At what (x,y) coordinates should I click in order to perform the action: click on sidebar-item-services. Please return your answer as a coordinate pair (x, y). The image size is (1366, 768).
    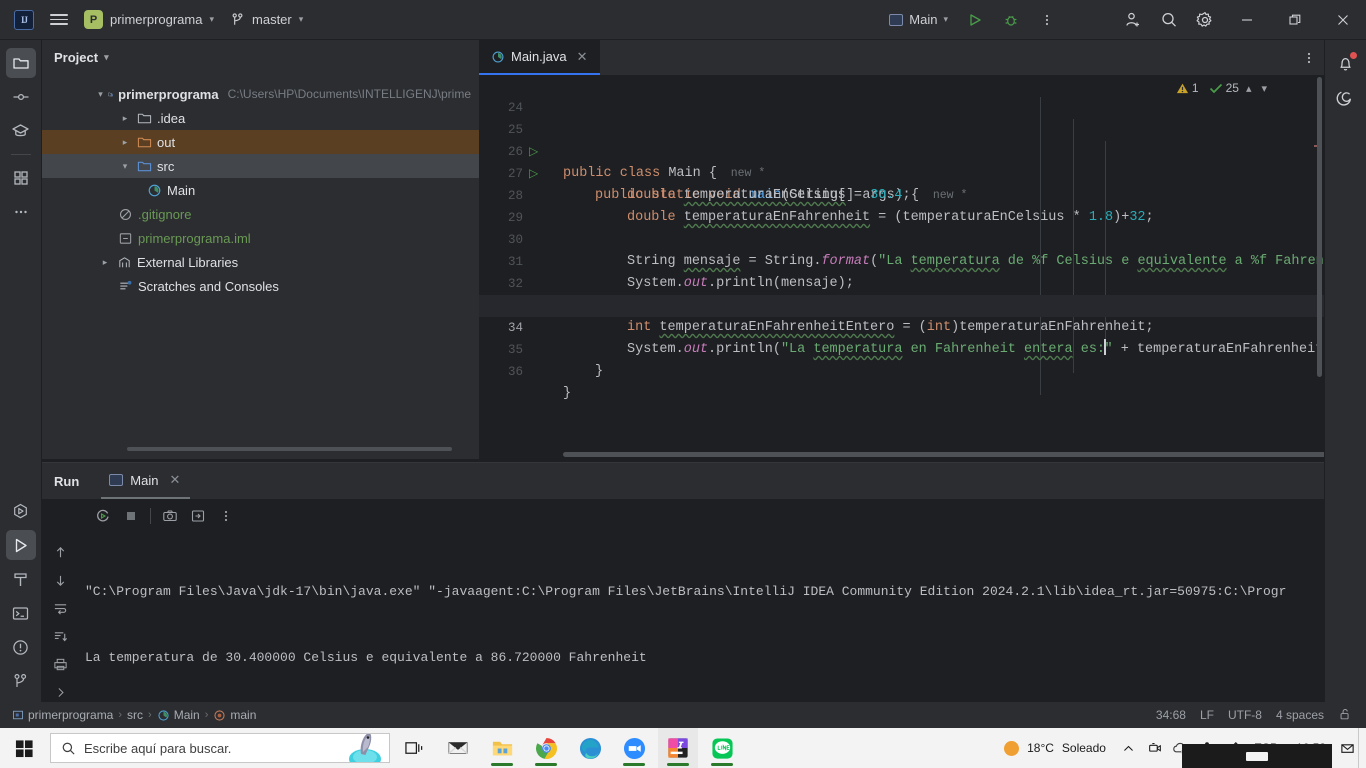
    Looking at the image, I should click on (21, 511).